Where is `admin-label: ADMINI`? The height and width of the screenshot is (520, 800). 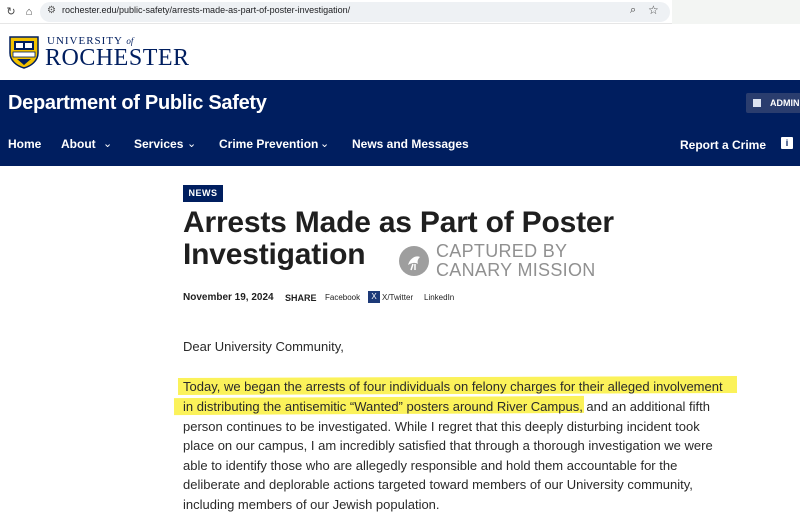
admin-label: ADMINI is located at coordinates (785, 103).